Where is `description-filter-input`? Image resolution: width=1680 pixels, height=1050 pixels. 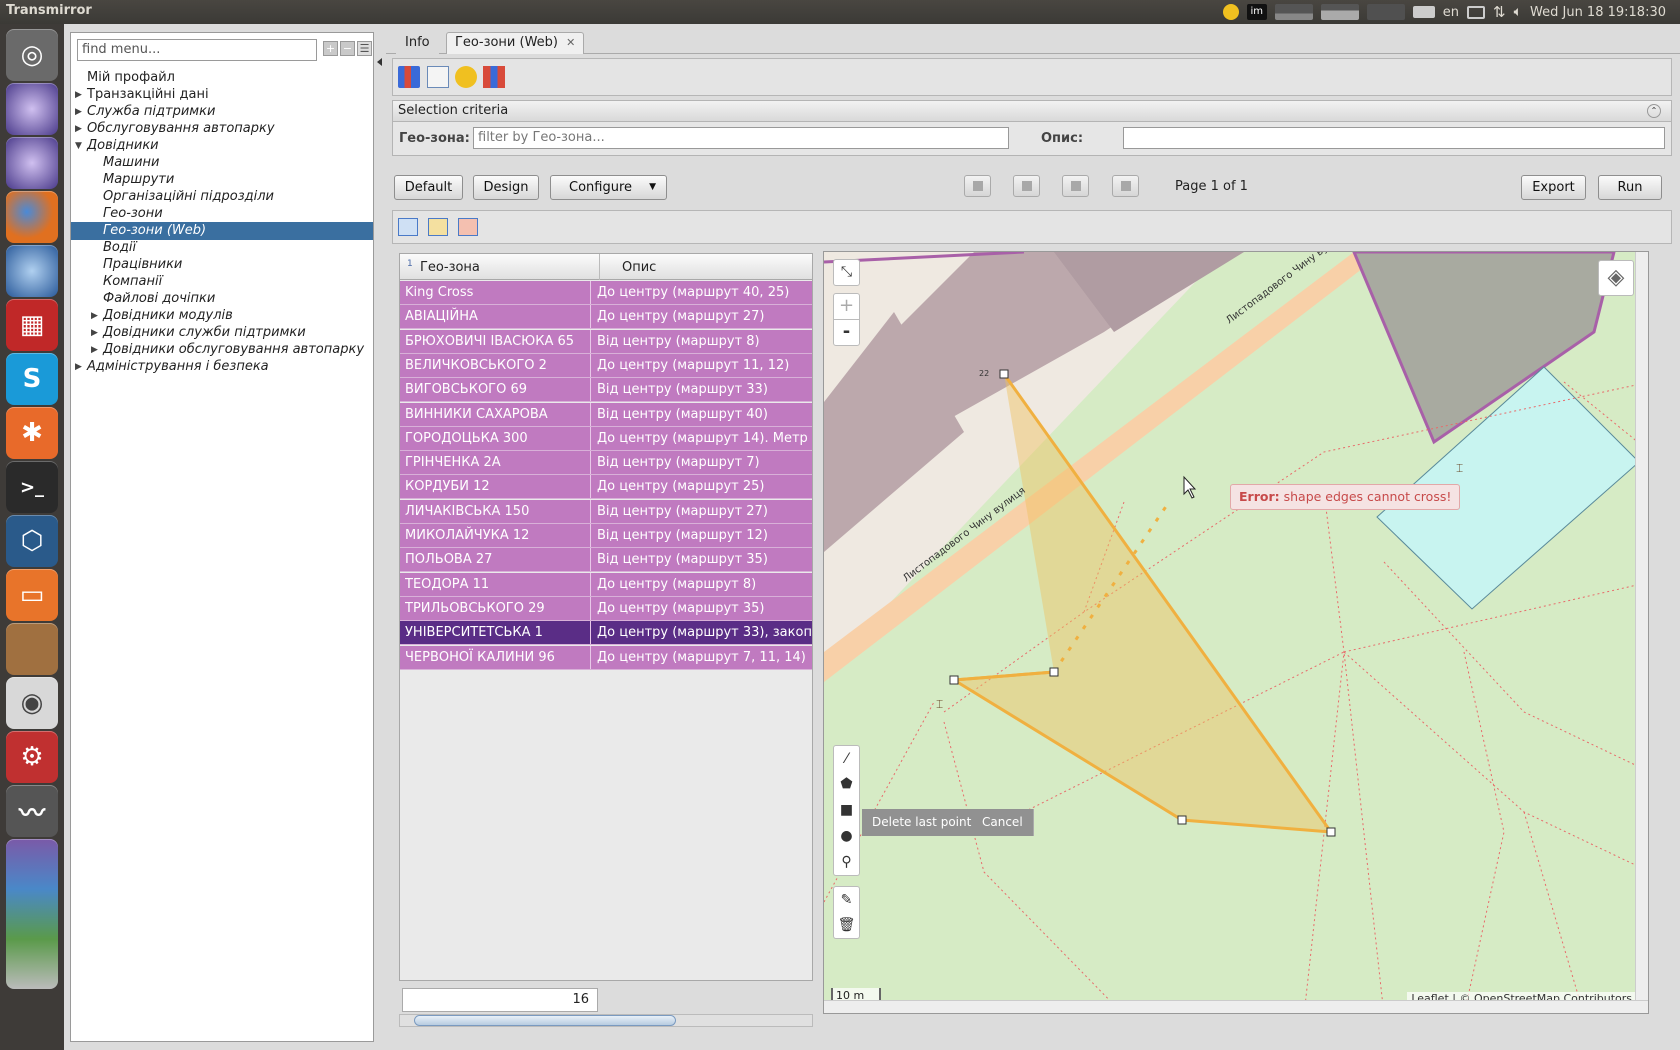 description-filter-input is located at coordinates (1394, 138).